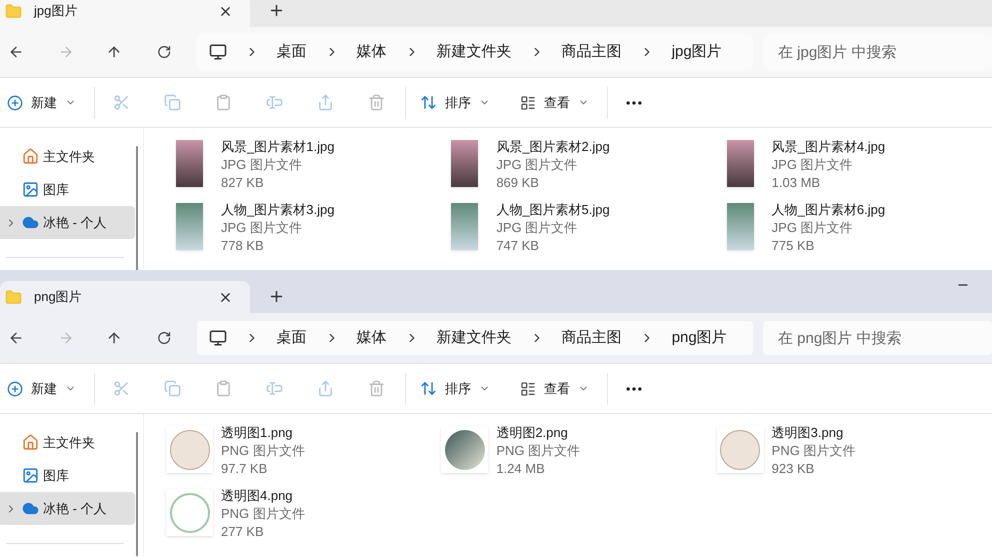 The width and height of the screenshot is (992, 557). Describe the element at coordinates (877, 52) in the screenshot. I see `search-field: 在 jpg图片 中搜索` at that location.